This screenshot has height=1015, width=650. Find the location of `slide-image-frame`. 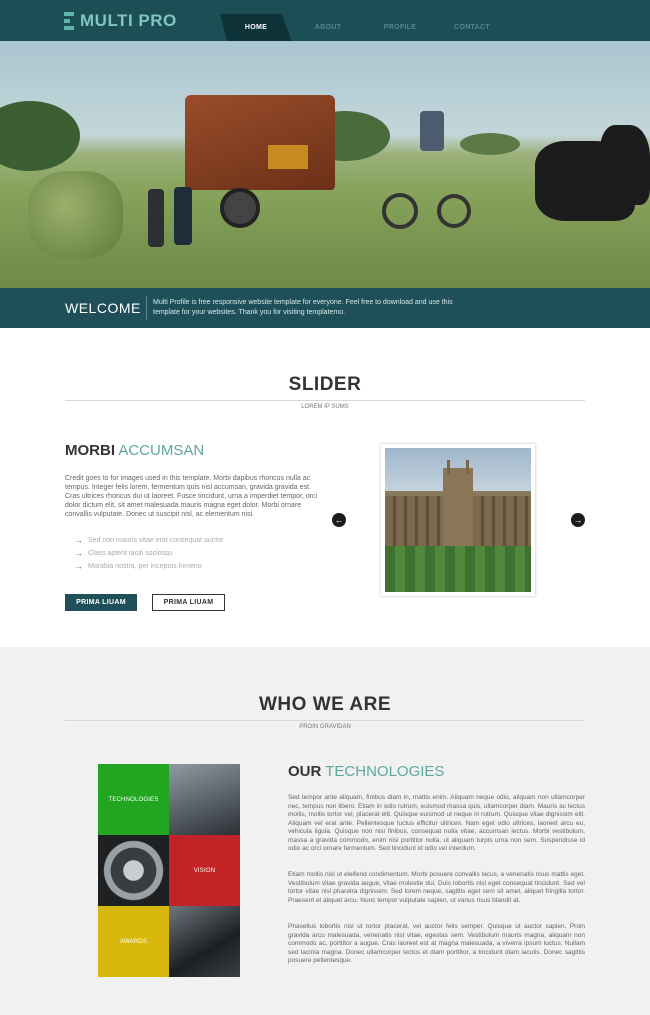

slide-image-frame is located at coordinates (458, 520).